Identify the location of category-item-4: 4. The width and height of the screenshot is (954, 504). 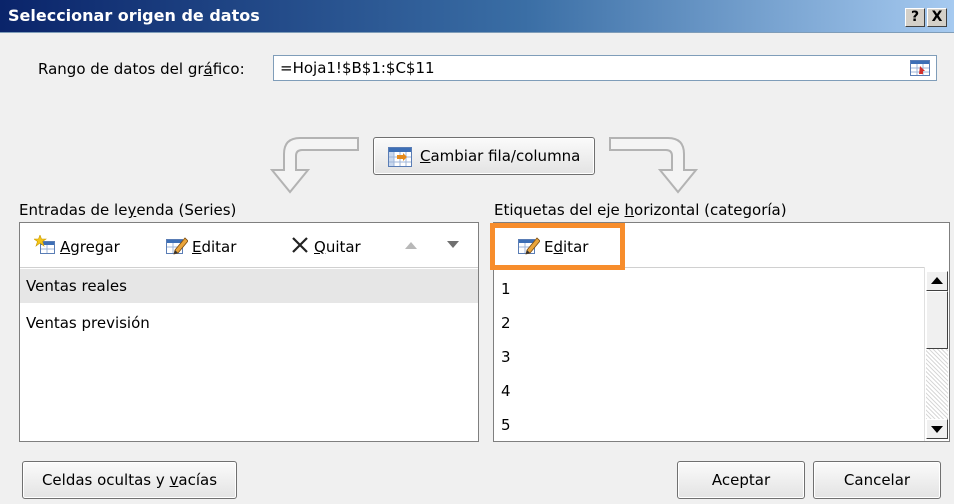
(721, 391).